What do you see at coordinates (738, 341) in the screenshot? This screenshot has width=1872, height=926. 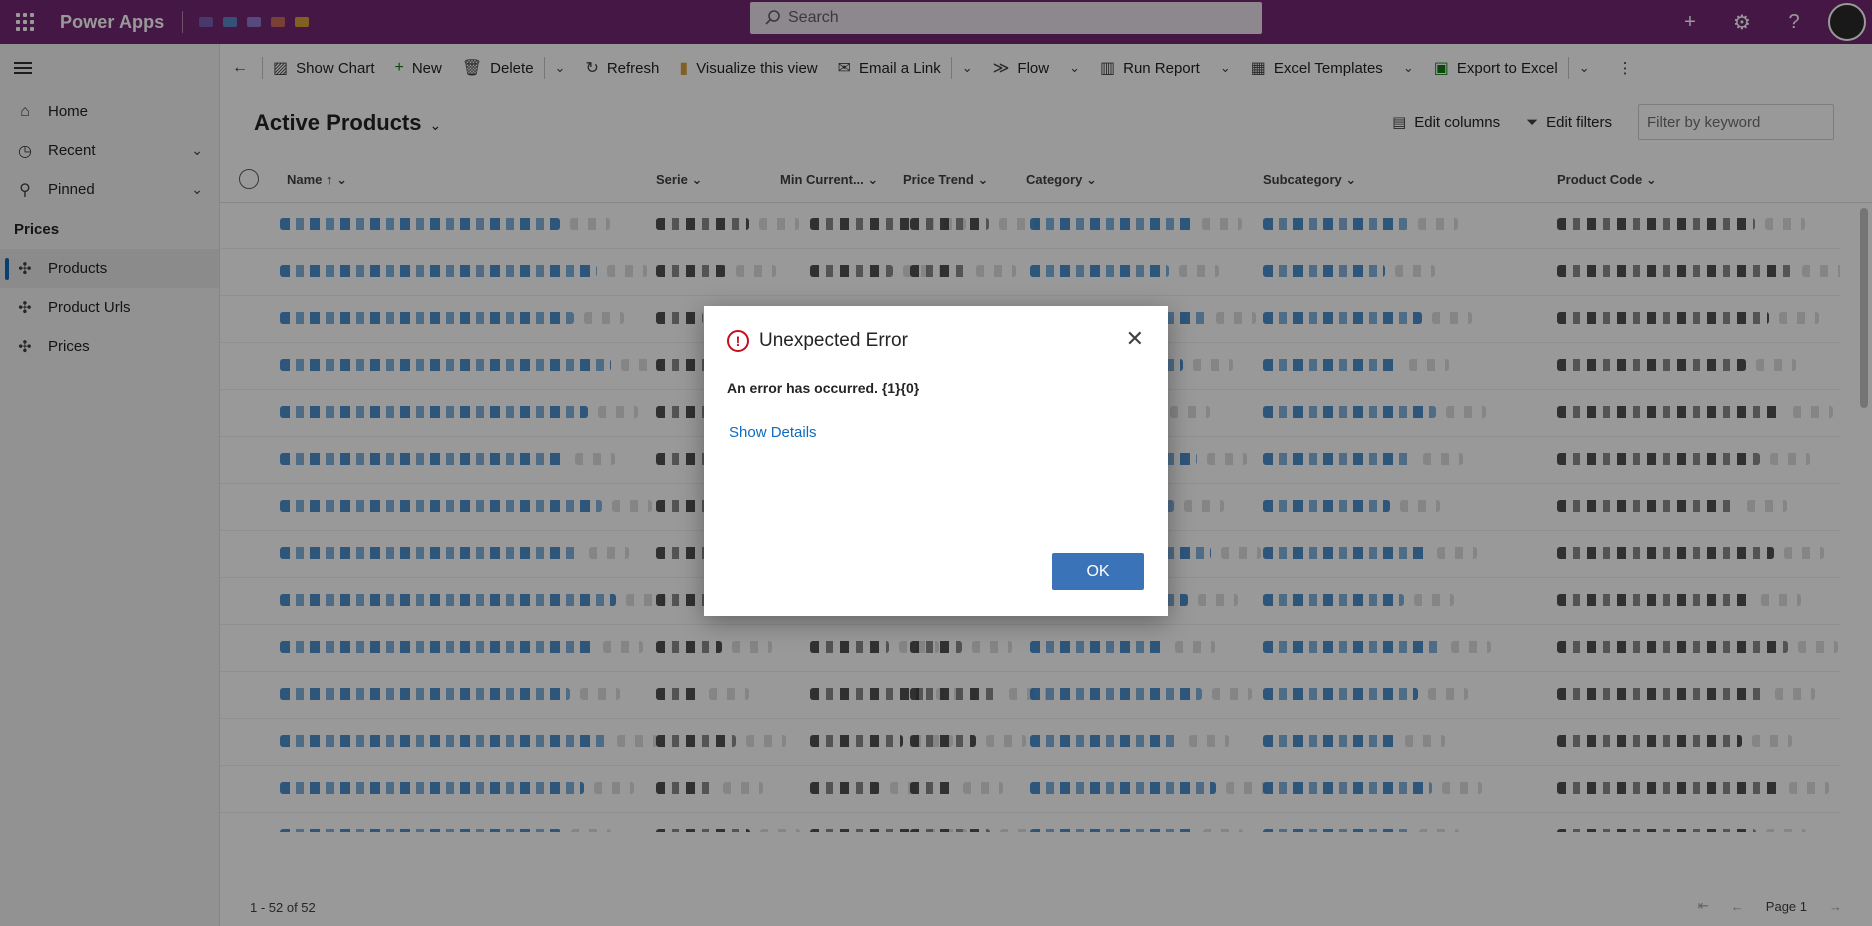 I see `error-icon: !` at bounding box center [738, 341].